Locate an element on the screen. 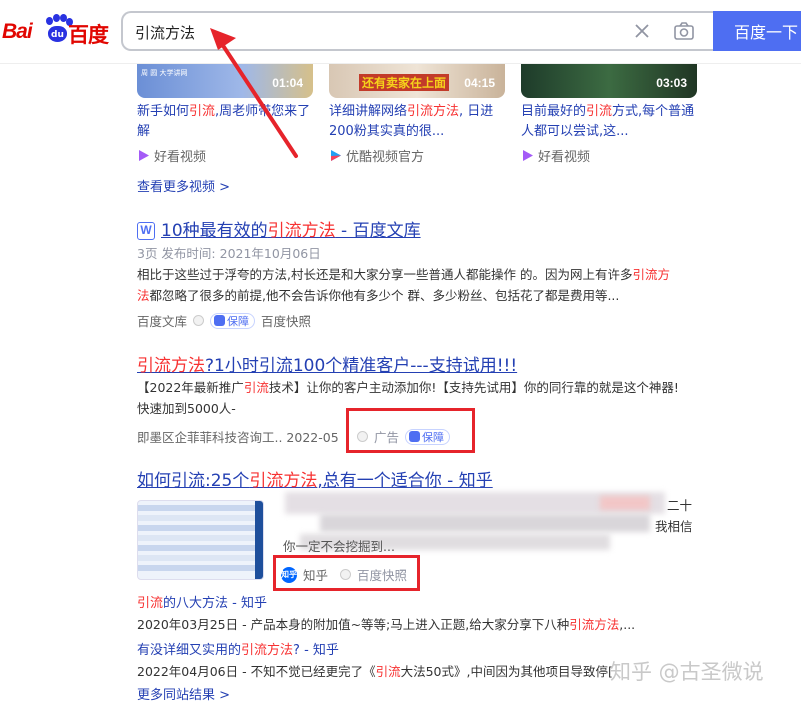 The height and width of the screenshot is (704, 801). paw-icon: du is located at coordinates (58, 29).